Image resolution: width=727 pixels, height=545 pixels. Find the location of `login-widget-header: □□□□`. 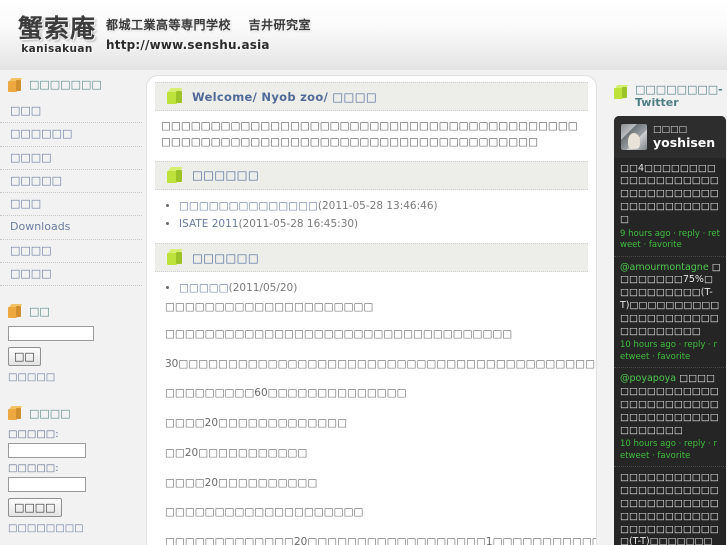

login-widget-header: □□□□ is located at coordinates (71, 413).